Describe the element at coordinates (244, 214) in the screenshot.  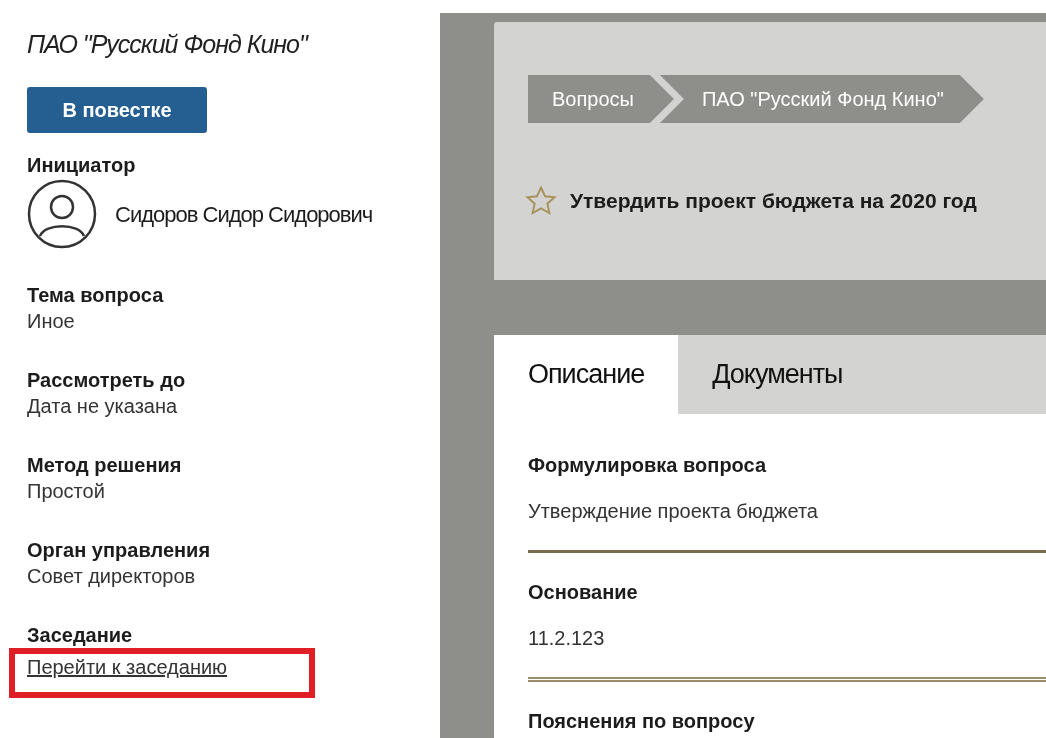
I see `initiator-name: Сидоров Сидор Сидорович` at that location.